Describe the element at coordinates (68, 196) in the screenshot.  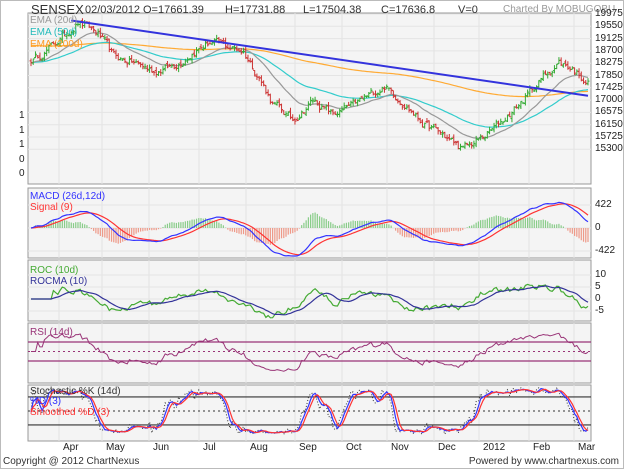
I see `legend-macd: MACD (26d,12d)` at that location.